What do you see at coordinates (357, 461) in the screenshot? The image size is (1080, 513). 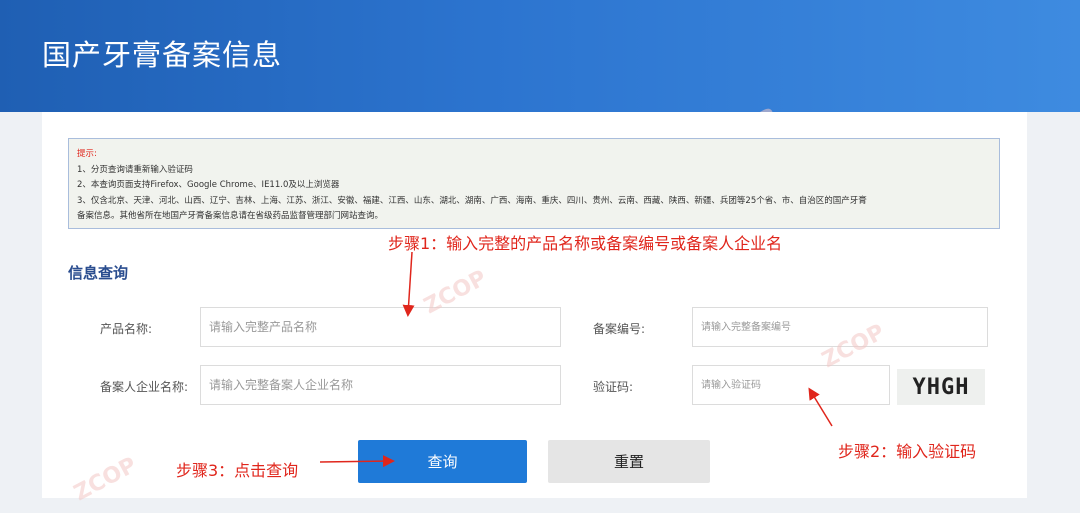 I see `step3-arrow` at bounding box center [357, 461].